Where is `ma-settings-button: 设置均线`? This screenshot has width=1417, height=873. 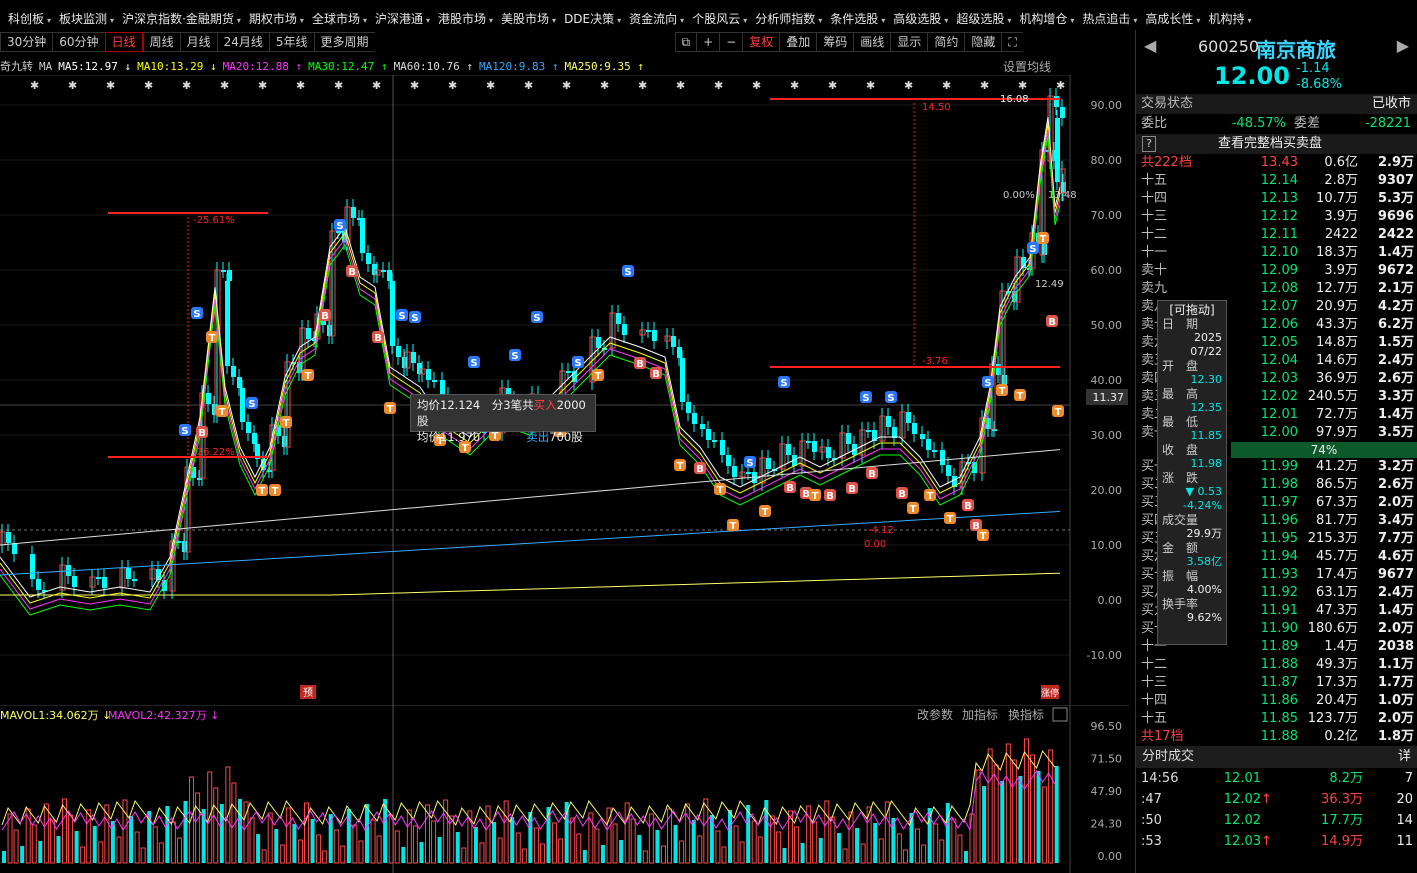
ma-settings-button: 设置均线 is located at coordinates (1027, 66).